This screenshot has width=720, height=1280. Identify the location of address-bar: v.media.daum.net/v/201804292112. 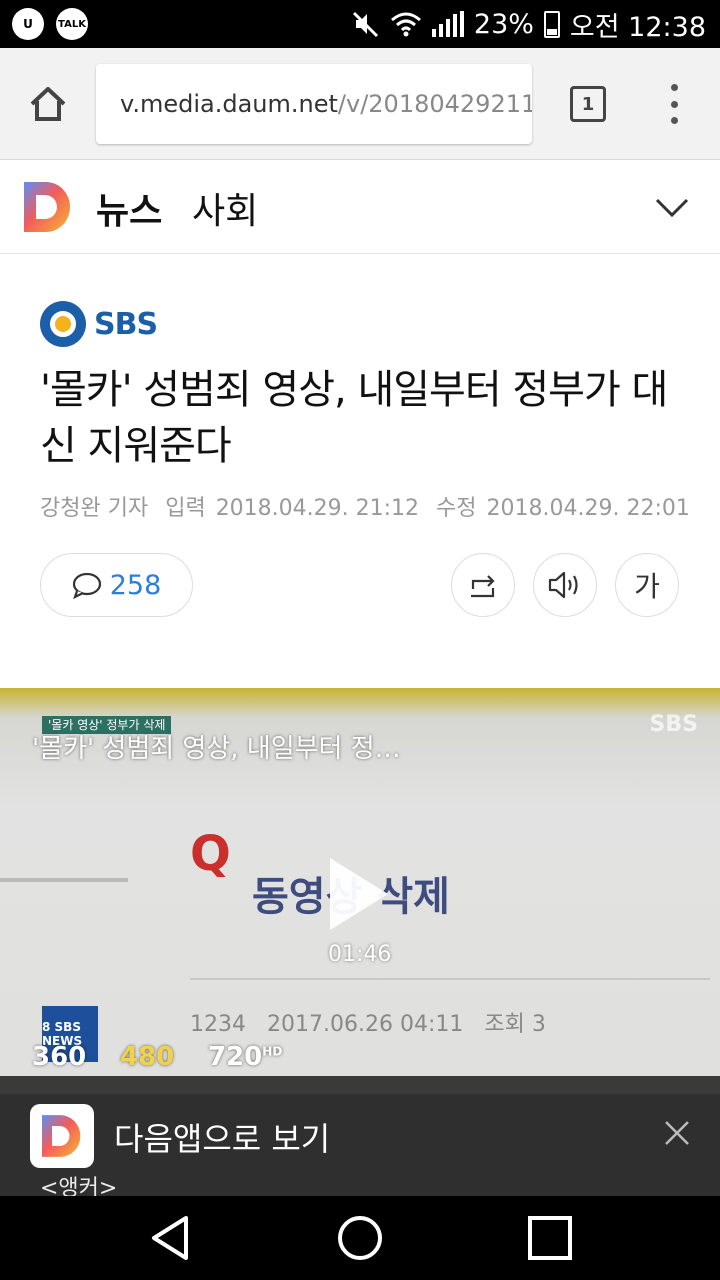
(314, 104).